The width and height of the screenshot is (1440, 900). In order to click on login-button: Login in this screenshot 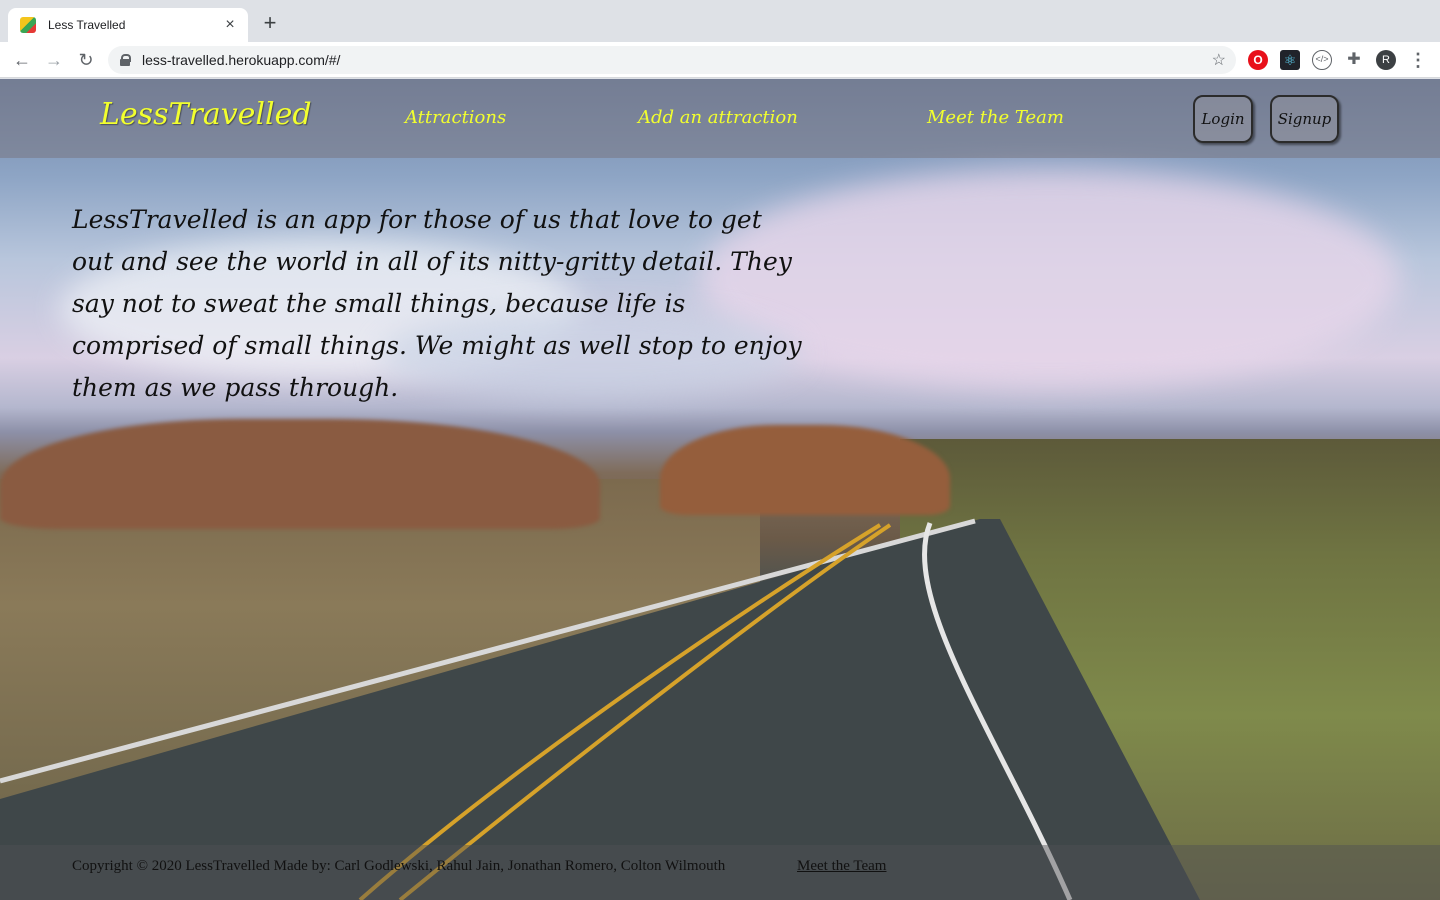, I will do `click(1223, 119)`.